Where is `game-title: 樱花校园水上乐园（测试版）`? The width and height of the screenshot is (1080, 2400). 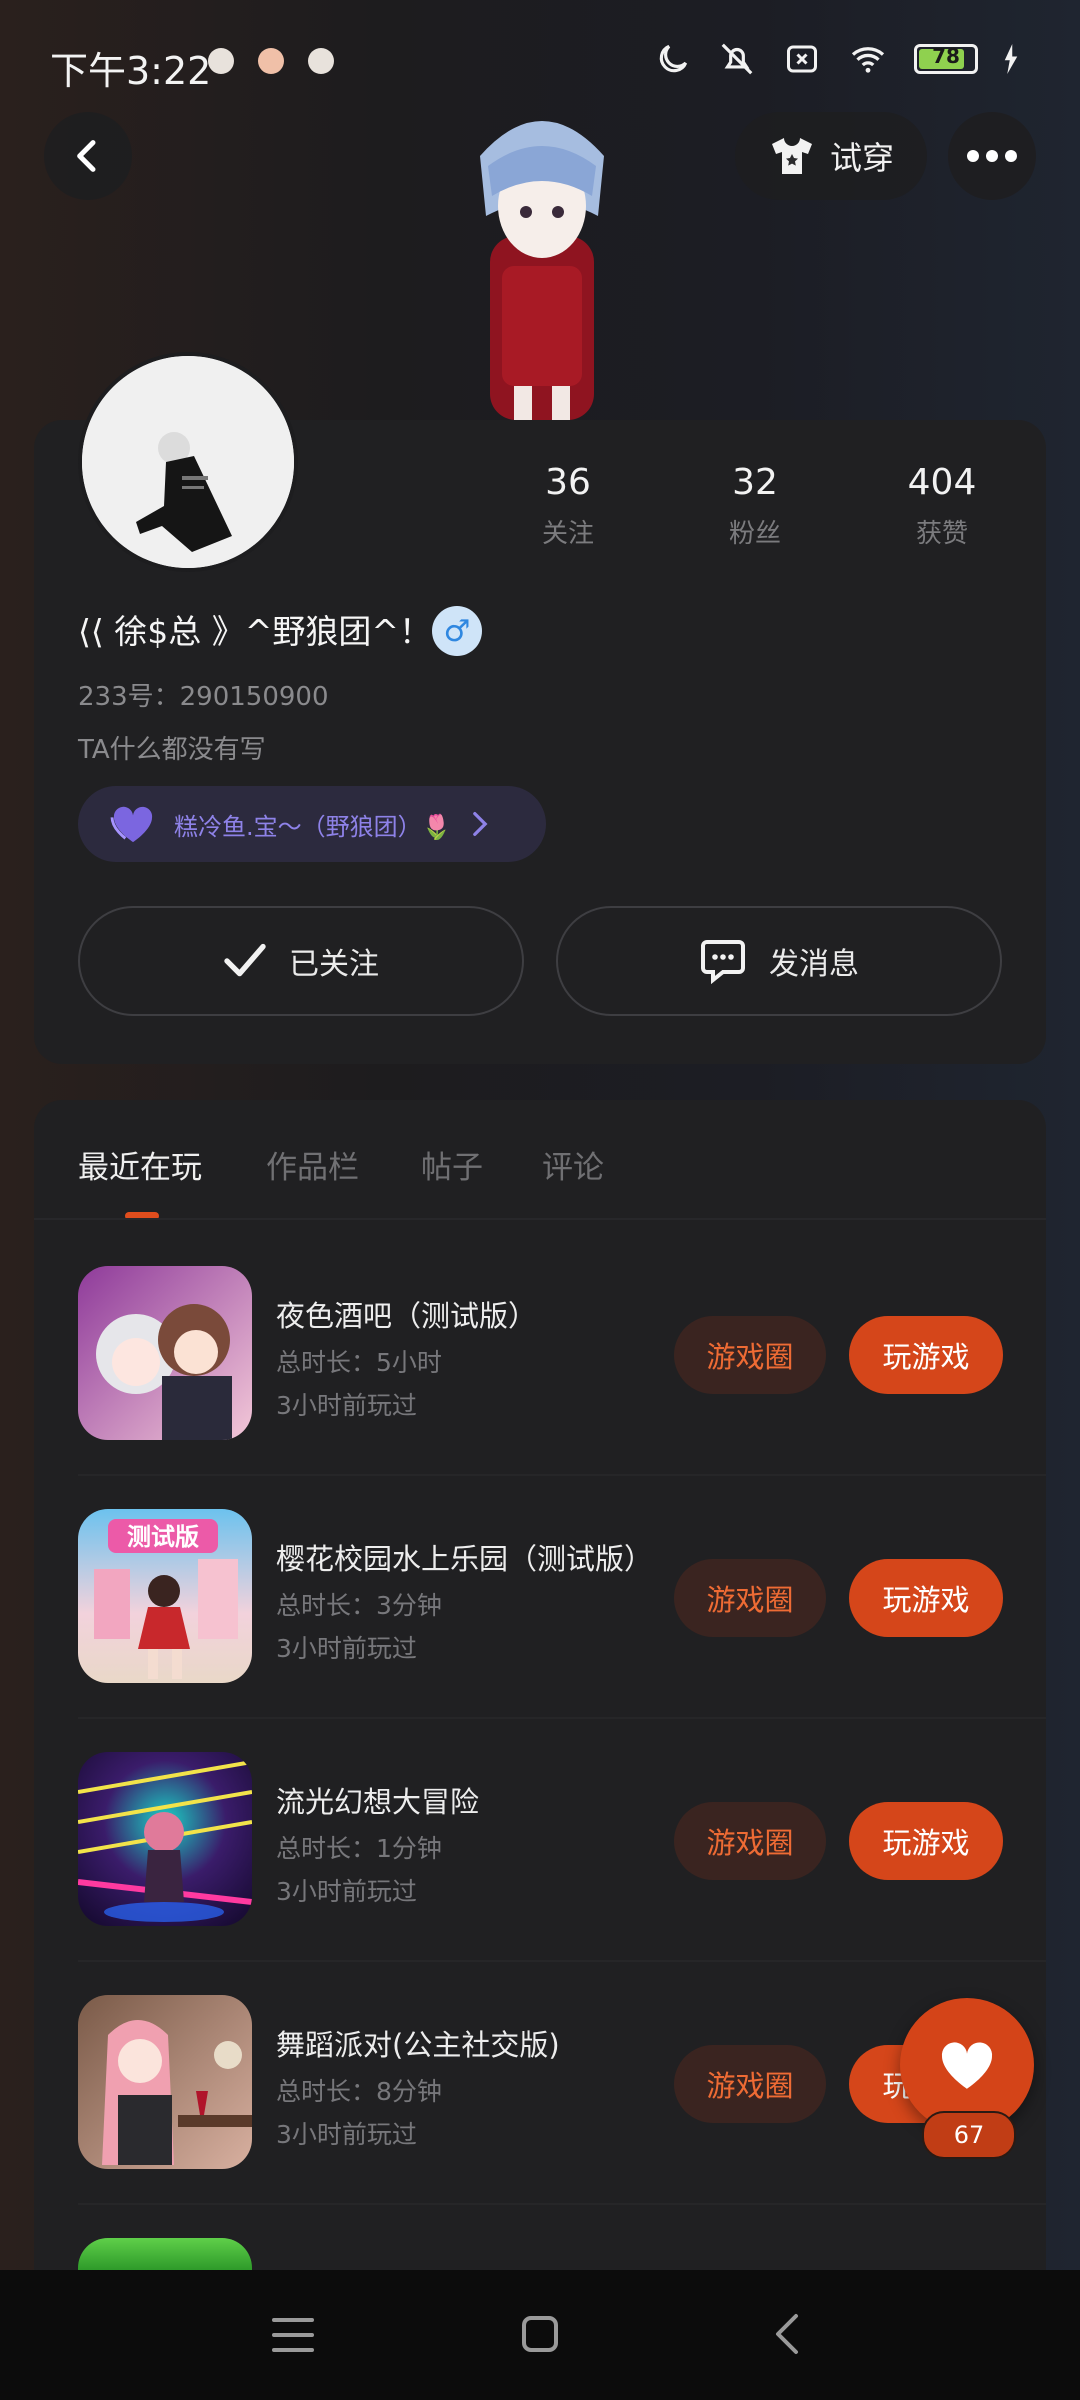 game-title: 樱花校园水上乐园（测试版） is located at coordinates (465, 1559).